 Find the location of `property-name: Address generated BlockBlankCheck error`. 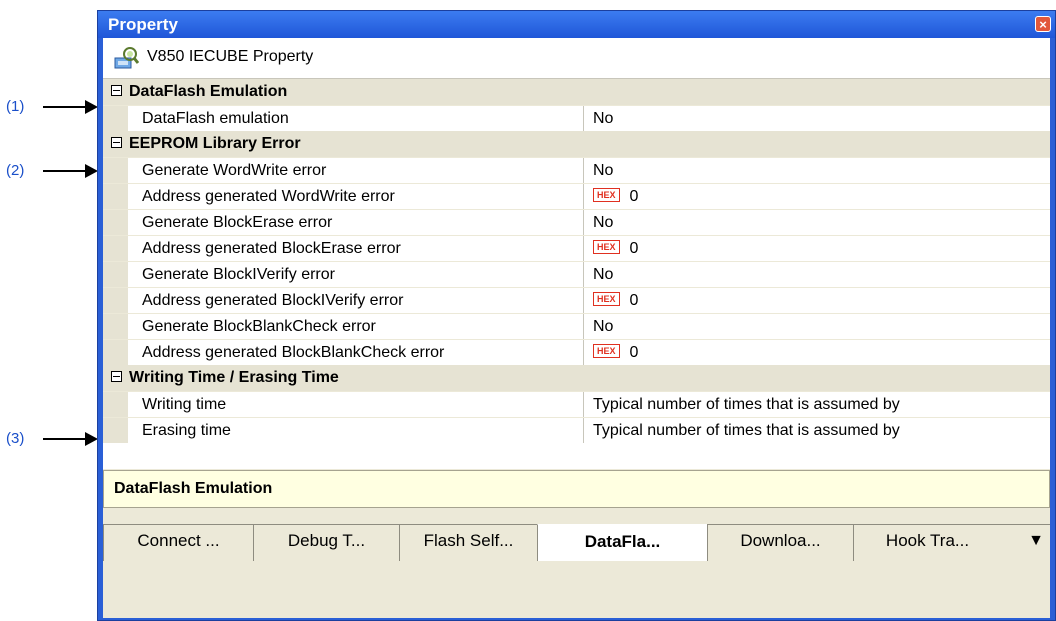

property-name: Address generated BlockBlankCheck error is located at coordinates (293, 352).